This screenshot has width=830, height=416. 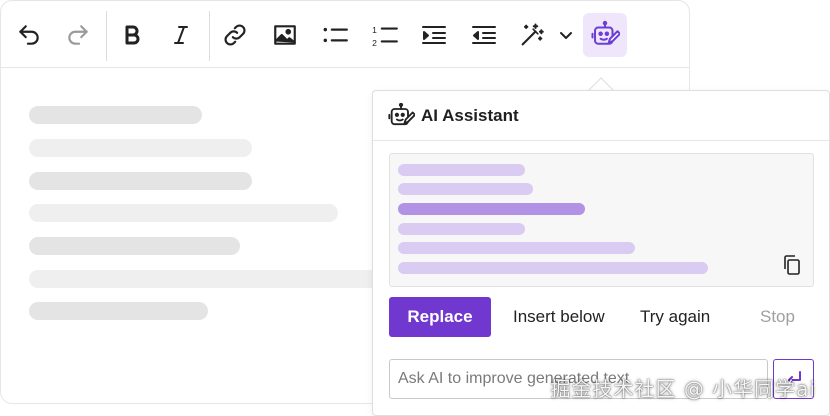 I want to click on numbered-list-button: 12, so click(x=385, y=35).